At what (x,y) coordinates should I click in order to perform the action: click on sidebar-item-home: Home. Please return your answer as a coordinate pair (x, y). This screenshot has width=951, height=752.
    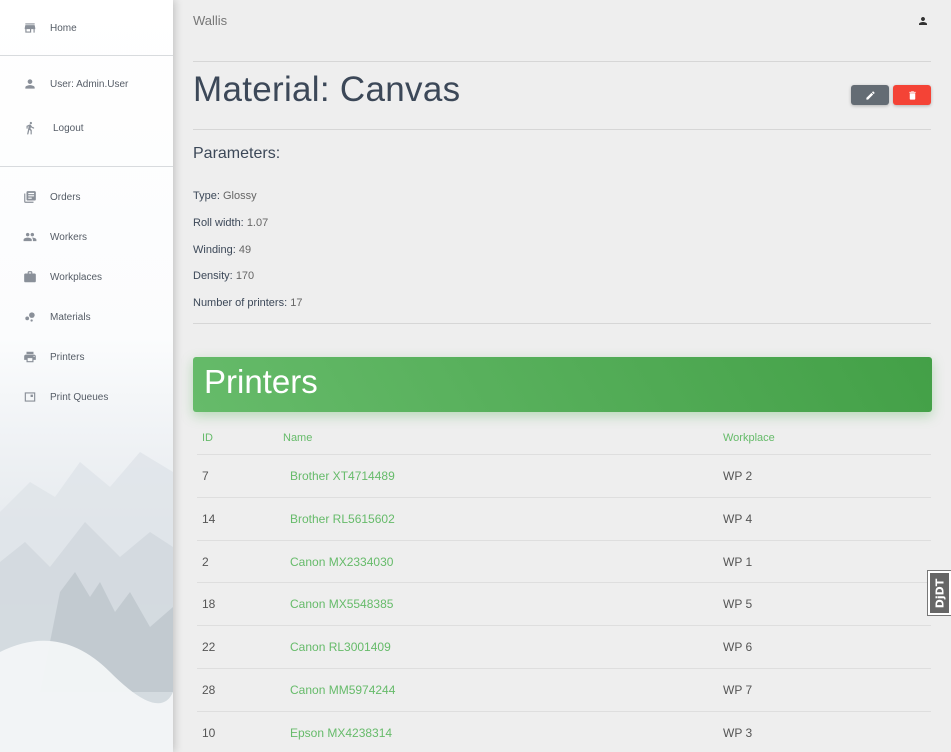
    Looking at the image, I should click on (86, 28).